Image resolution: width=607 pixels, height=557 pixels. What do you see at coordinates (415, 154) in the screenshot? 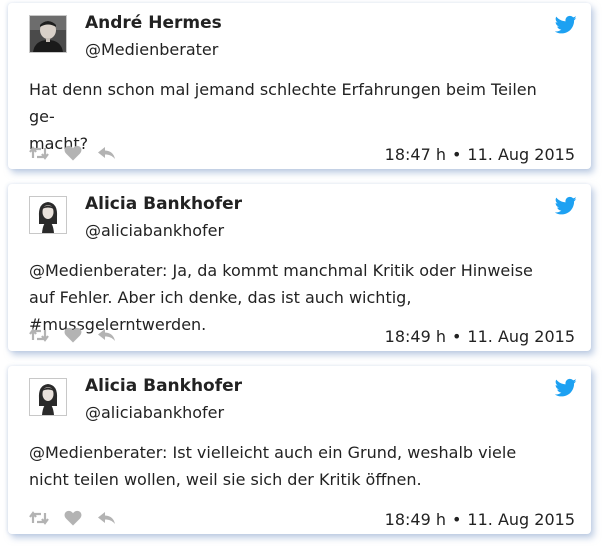
I see `tweet-time: 18:47 h` at bounding box center [415, 154].